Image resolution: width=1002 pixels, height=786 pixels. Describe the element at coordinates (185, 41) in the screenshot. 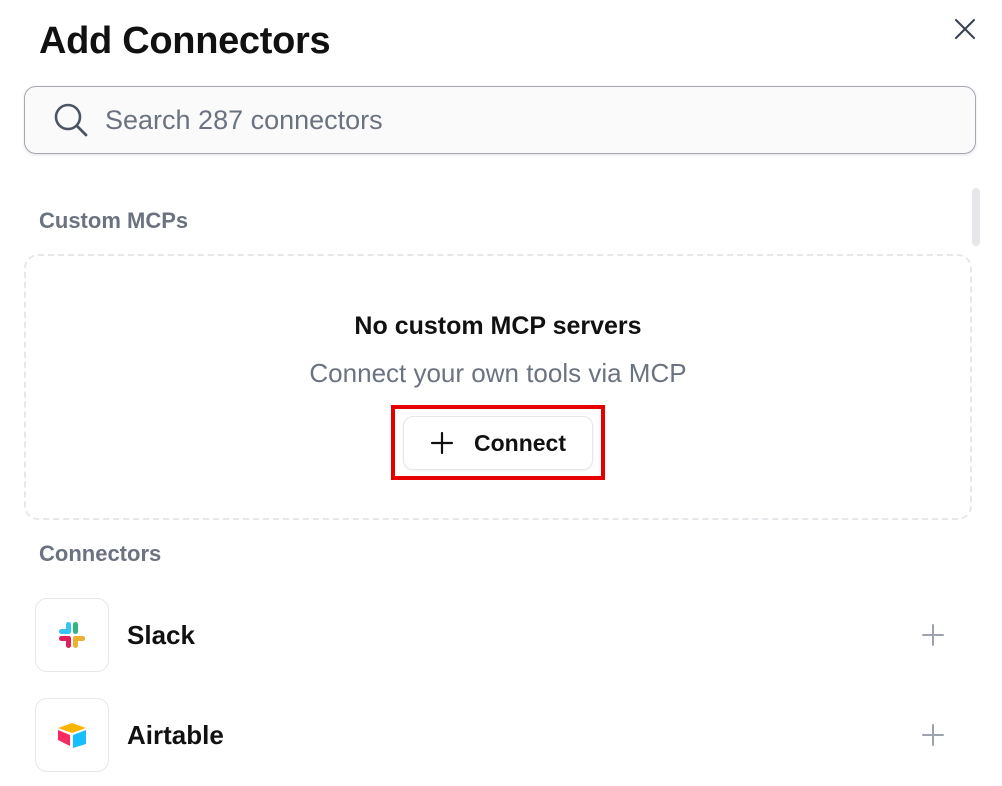

I see `dialog-title: Add Connectors` at that location.